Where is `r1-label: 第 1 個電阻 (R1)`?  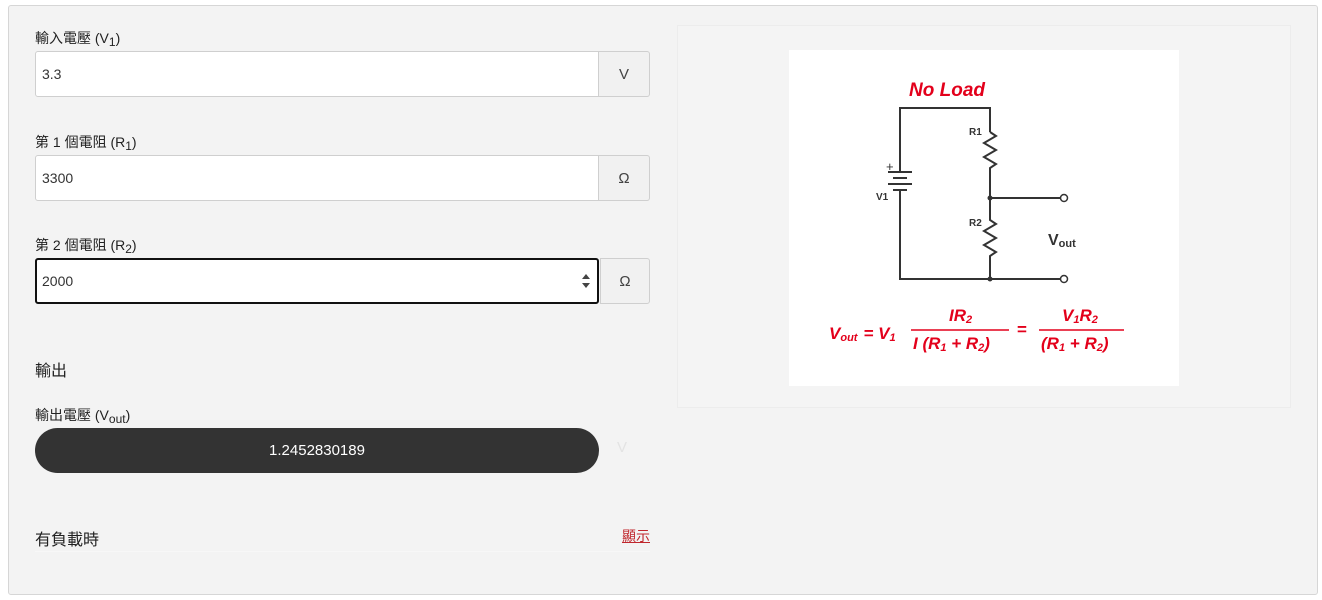 r1-label: 第 1 個電阻 (R1) is located at coordinates (86, 142).